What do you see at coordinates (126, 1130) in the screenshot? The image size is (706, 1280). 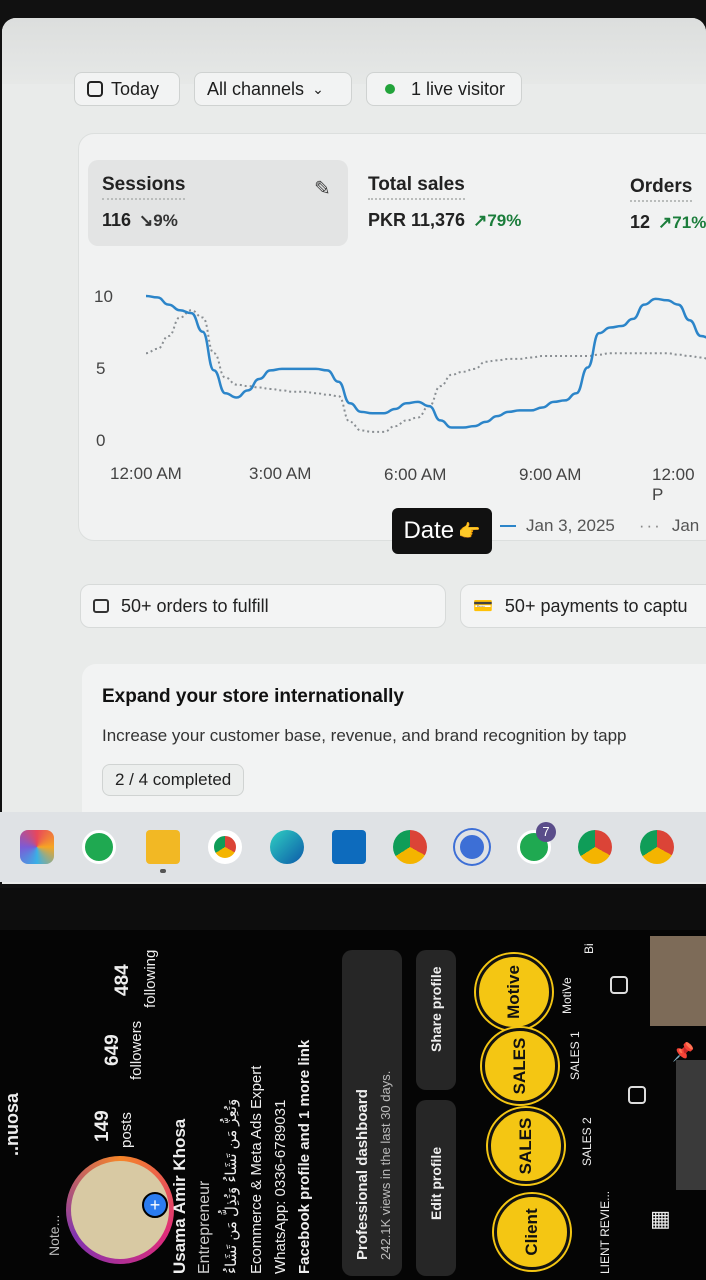 I see `posts-label: posts` at bounding box center [126, 1130].